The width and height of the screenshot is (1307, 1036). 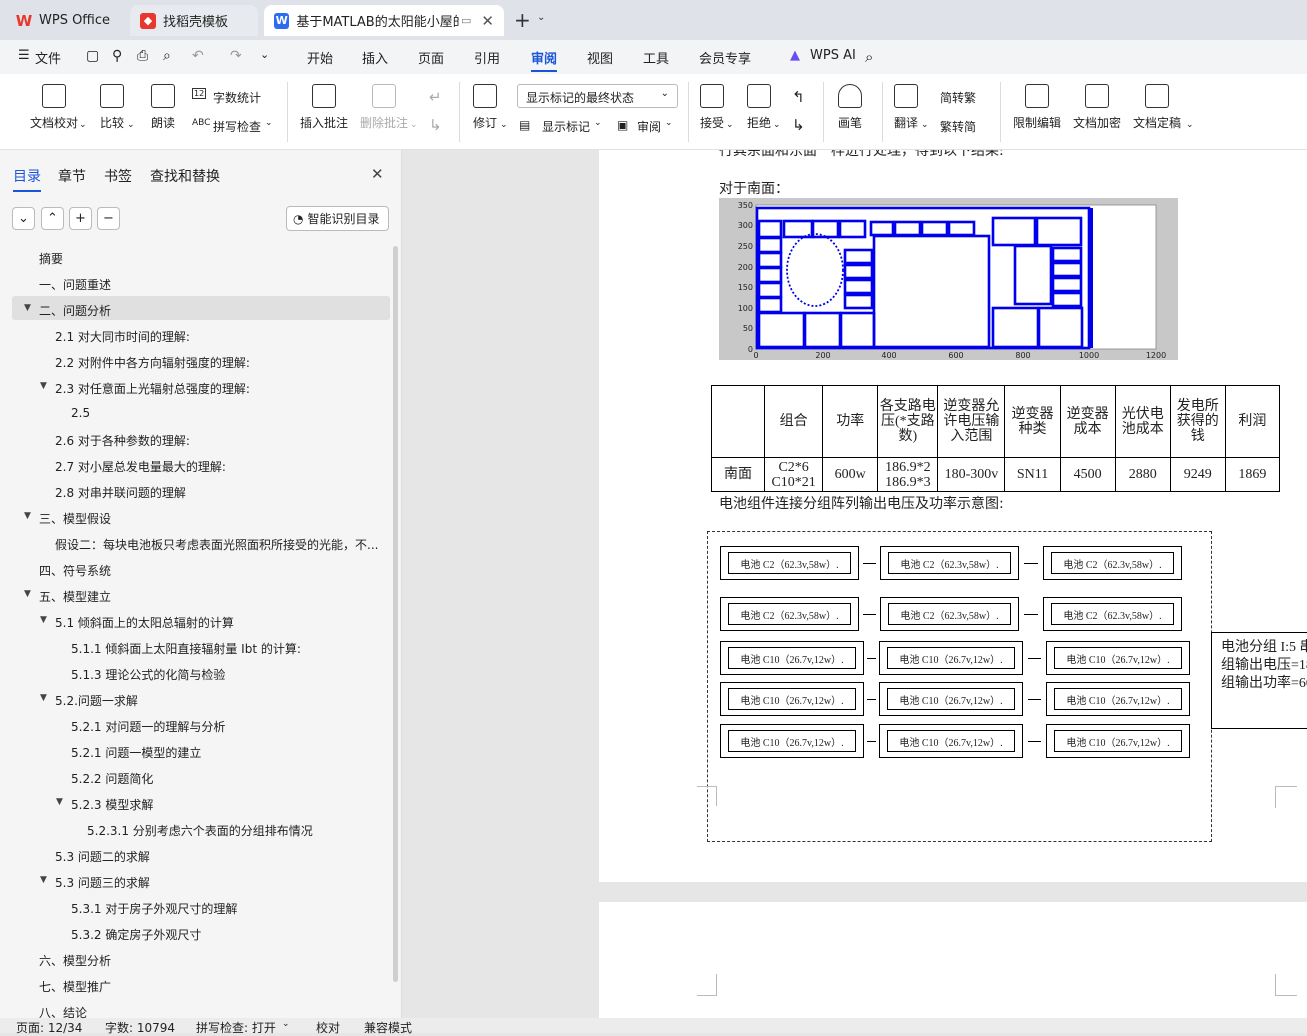 I want to click on prev-revision-icon: ↰, so click(x=798, y=97).